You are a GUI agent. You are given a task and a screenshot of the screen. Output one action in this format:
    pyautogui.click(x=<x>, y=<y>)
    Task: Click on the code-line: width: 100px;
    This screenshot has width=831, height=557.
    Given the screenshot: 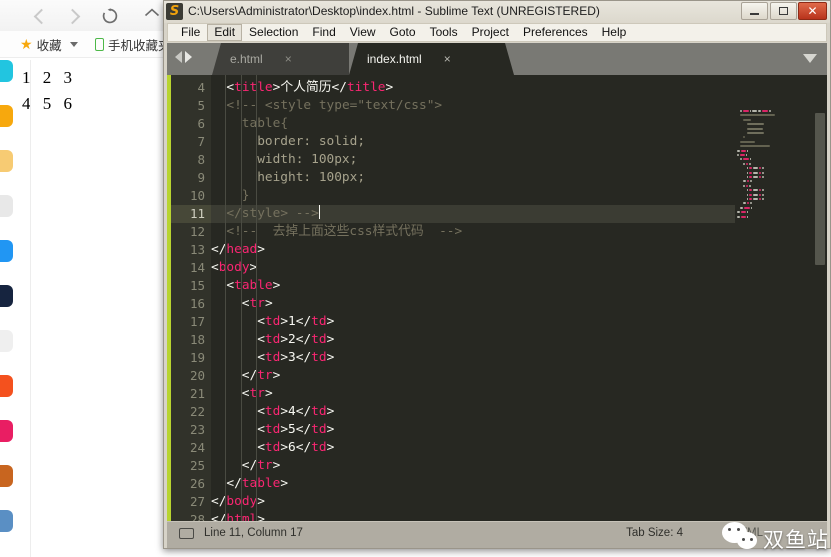 What is the action you would take?
    pyautogui.click(x=284, y=160)
    